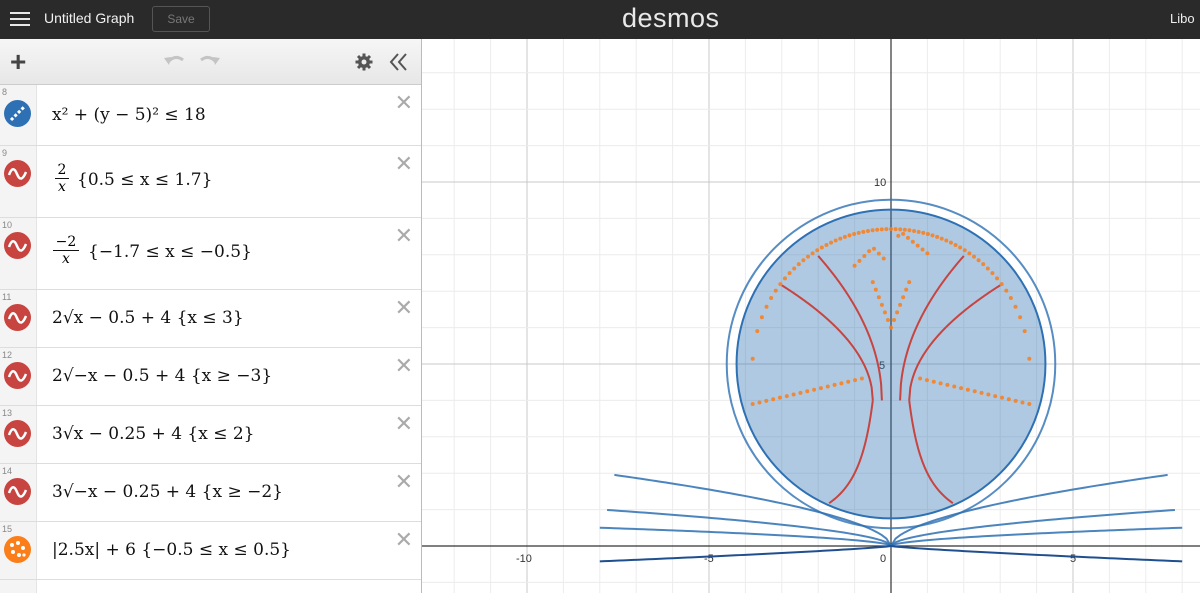 The height and width of the screenshot is (593, 1200). Describe the element at coordinates (129, 115) in the screenshot. I see `expression-latex: x² + (y − 5)² ≤ 18` at that location.